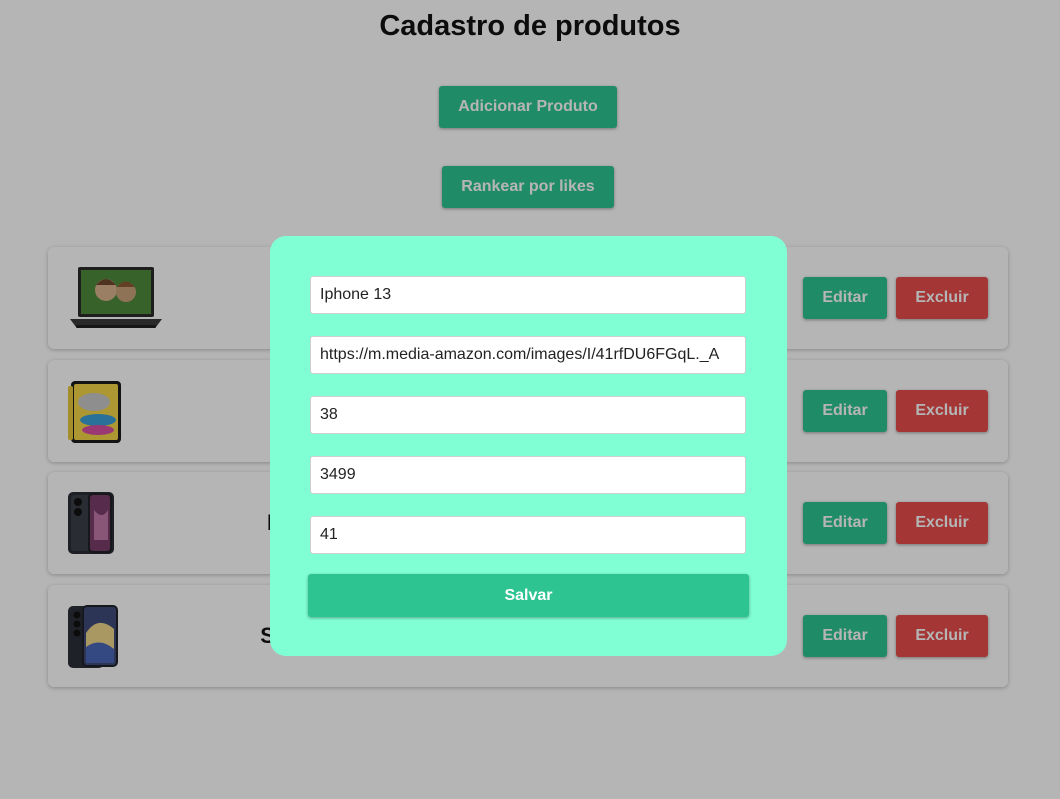 This screenshot has width=1060, height=799. What do you see at coordinates (528, 355) in the screenshot?
I see `image-url-field` at bounding box center [528, 355].